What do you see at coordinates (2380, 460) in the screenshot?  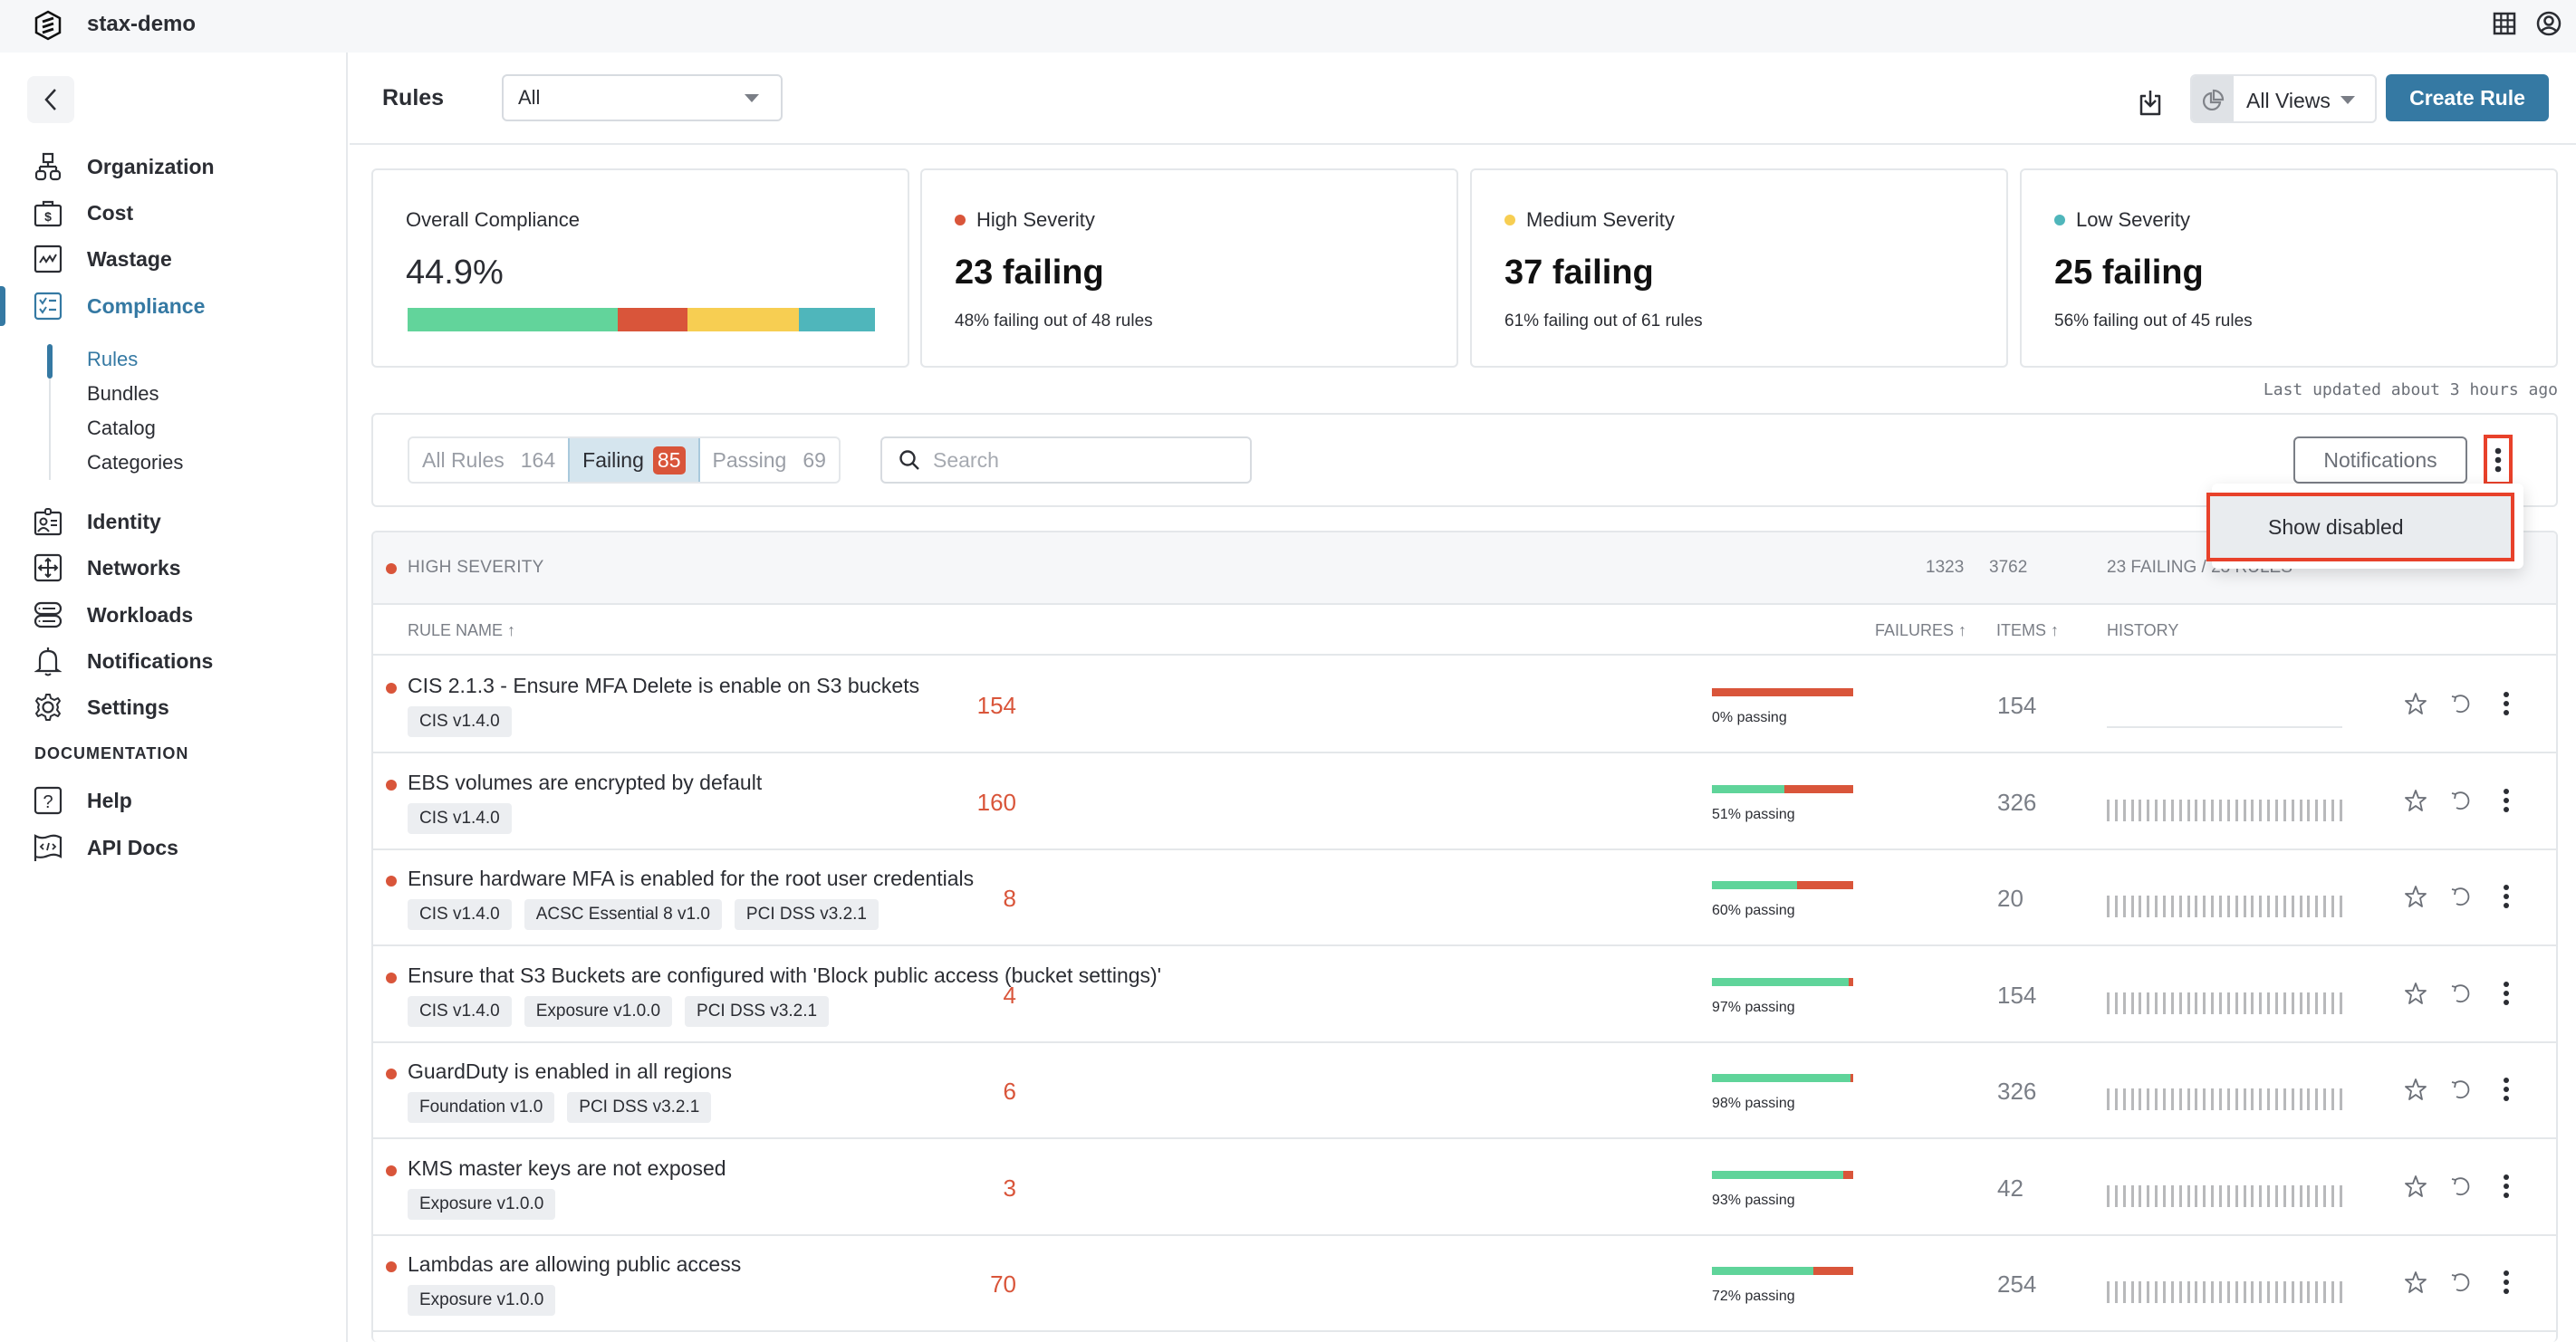 I see `notifications-button: Notifications` at bounding box center [2380, 460].